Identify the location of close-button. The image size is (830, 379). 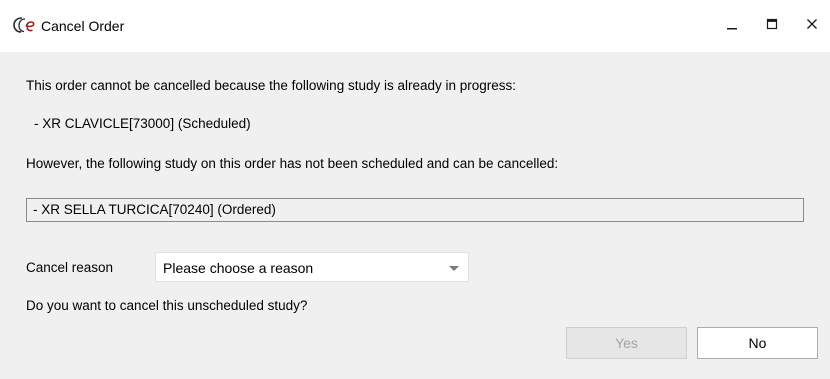
(811, 26).